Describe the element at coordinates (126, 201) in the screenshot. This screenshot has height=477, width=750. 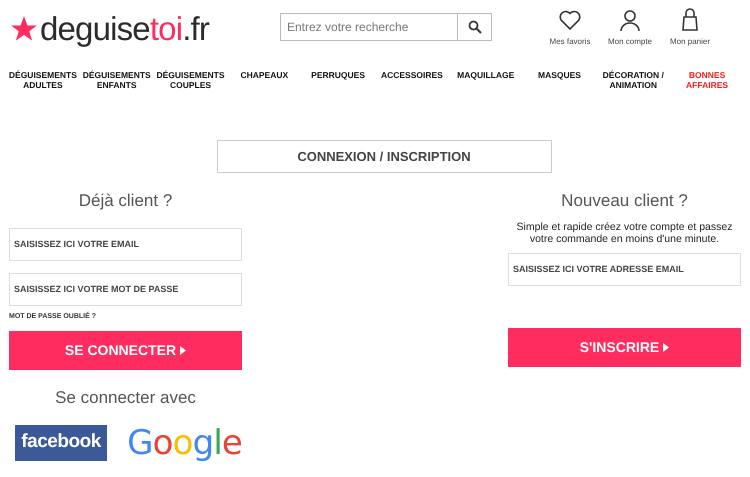
I see `login-heading: Déjà client ?` at that location.